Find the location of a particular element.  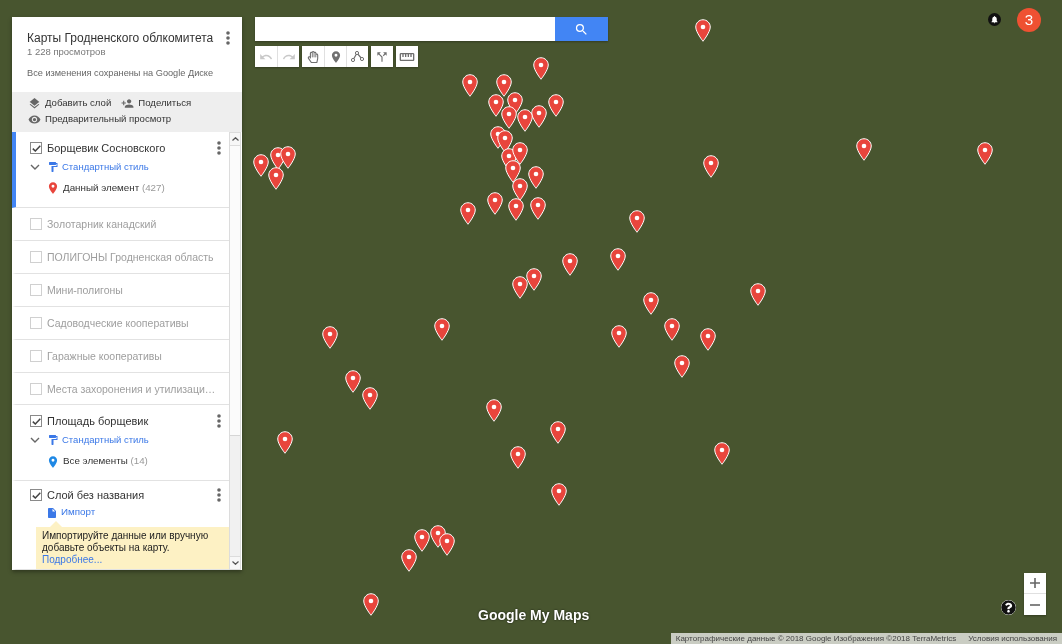

draw-line-button is located at coordinates (357, 56).